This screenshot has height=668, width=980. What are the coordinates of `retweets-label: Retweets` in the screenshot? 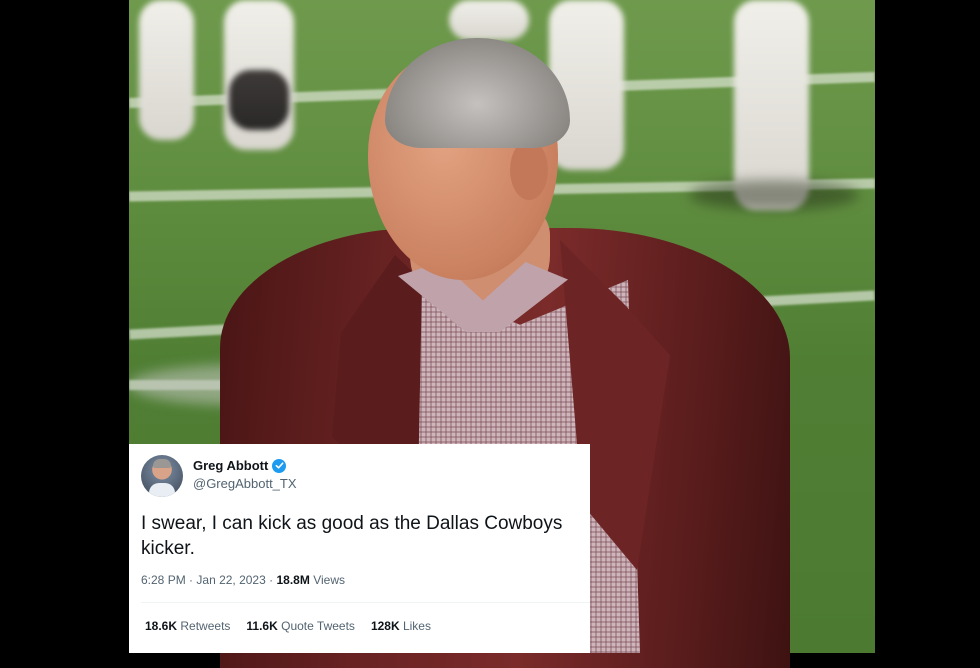 It's located at (205, 626).